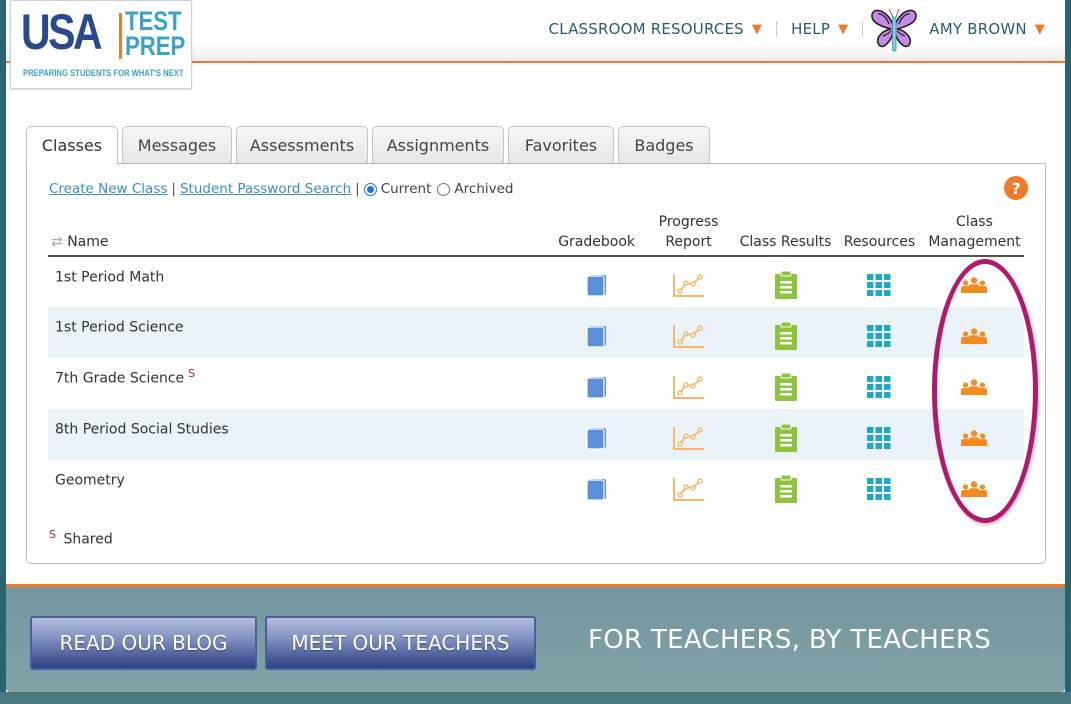 The image size is (1071, 704). Describe the element at coordinates (536, 281) in the screenshot. I see `table-row: 1st Period Math` at that location.